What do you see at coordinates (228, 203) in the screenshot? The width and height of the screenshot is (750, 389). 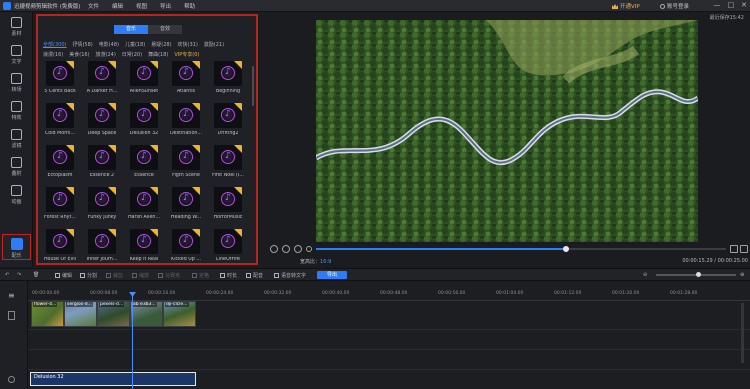 I see `music-track-card: HorrorMusic` at bounding box center [228, 203].